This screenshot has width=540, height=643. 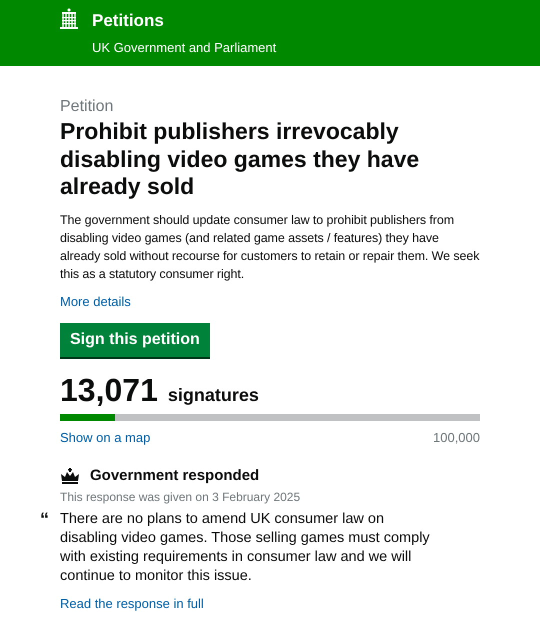 What do you see at coordinates (105, 438) in the screenshot?
I see `show-map-link: Show on a map` at bounding box center [105, 438].